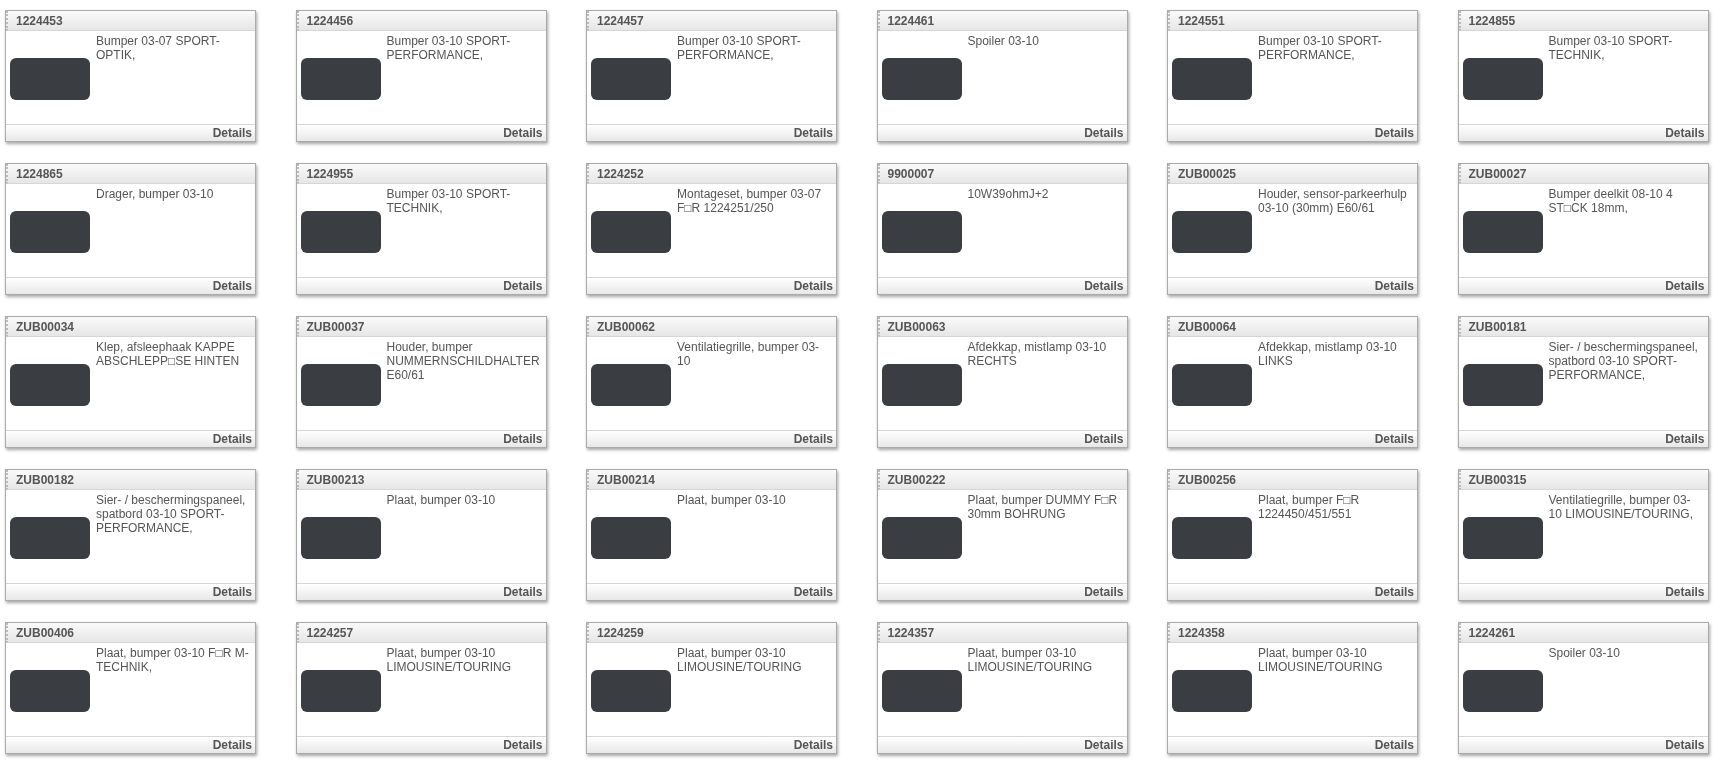 The height and width of the screenshot is (773, 1726). What do you see at coordinates (45, 632) in the screenshot?
I see `product-code: ZUB00406` at bounding box center [45, 632].